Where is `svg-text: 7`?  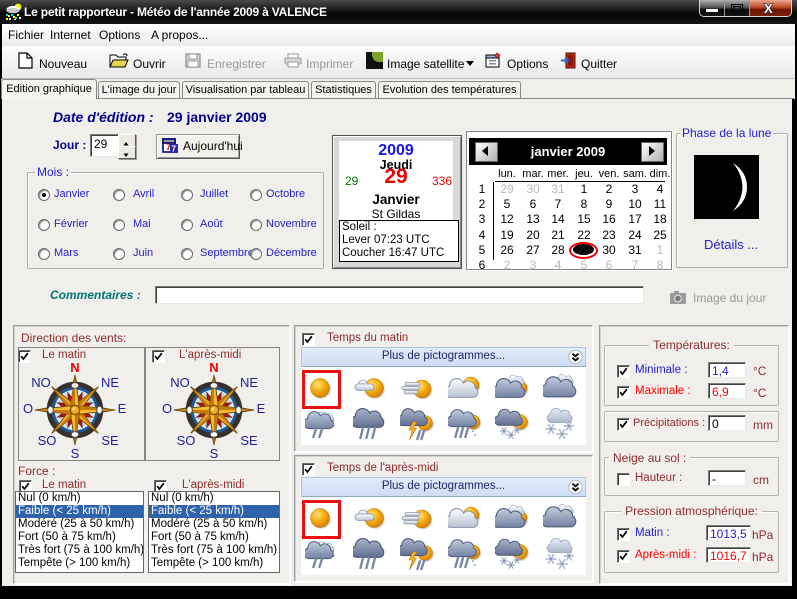
svg-text: 7 is located at coordinates (174, 149).